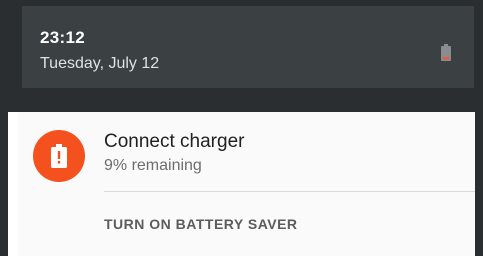 The image size is (483, 256). I want to click on clock-time: 23:12, so click(62, 37).